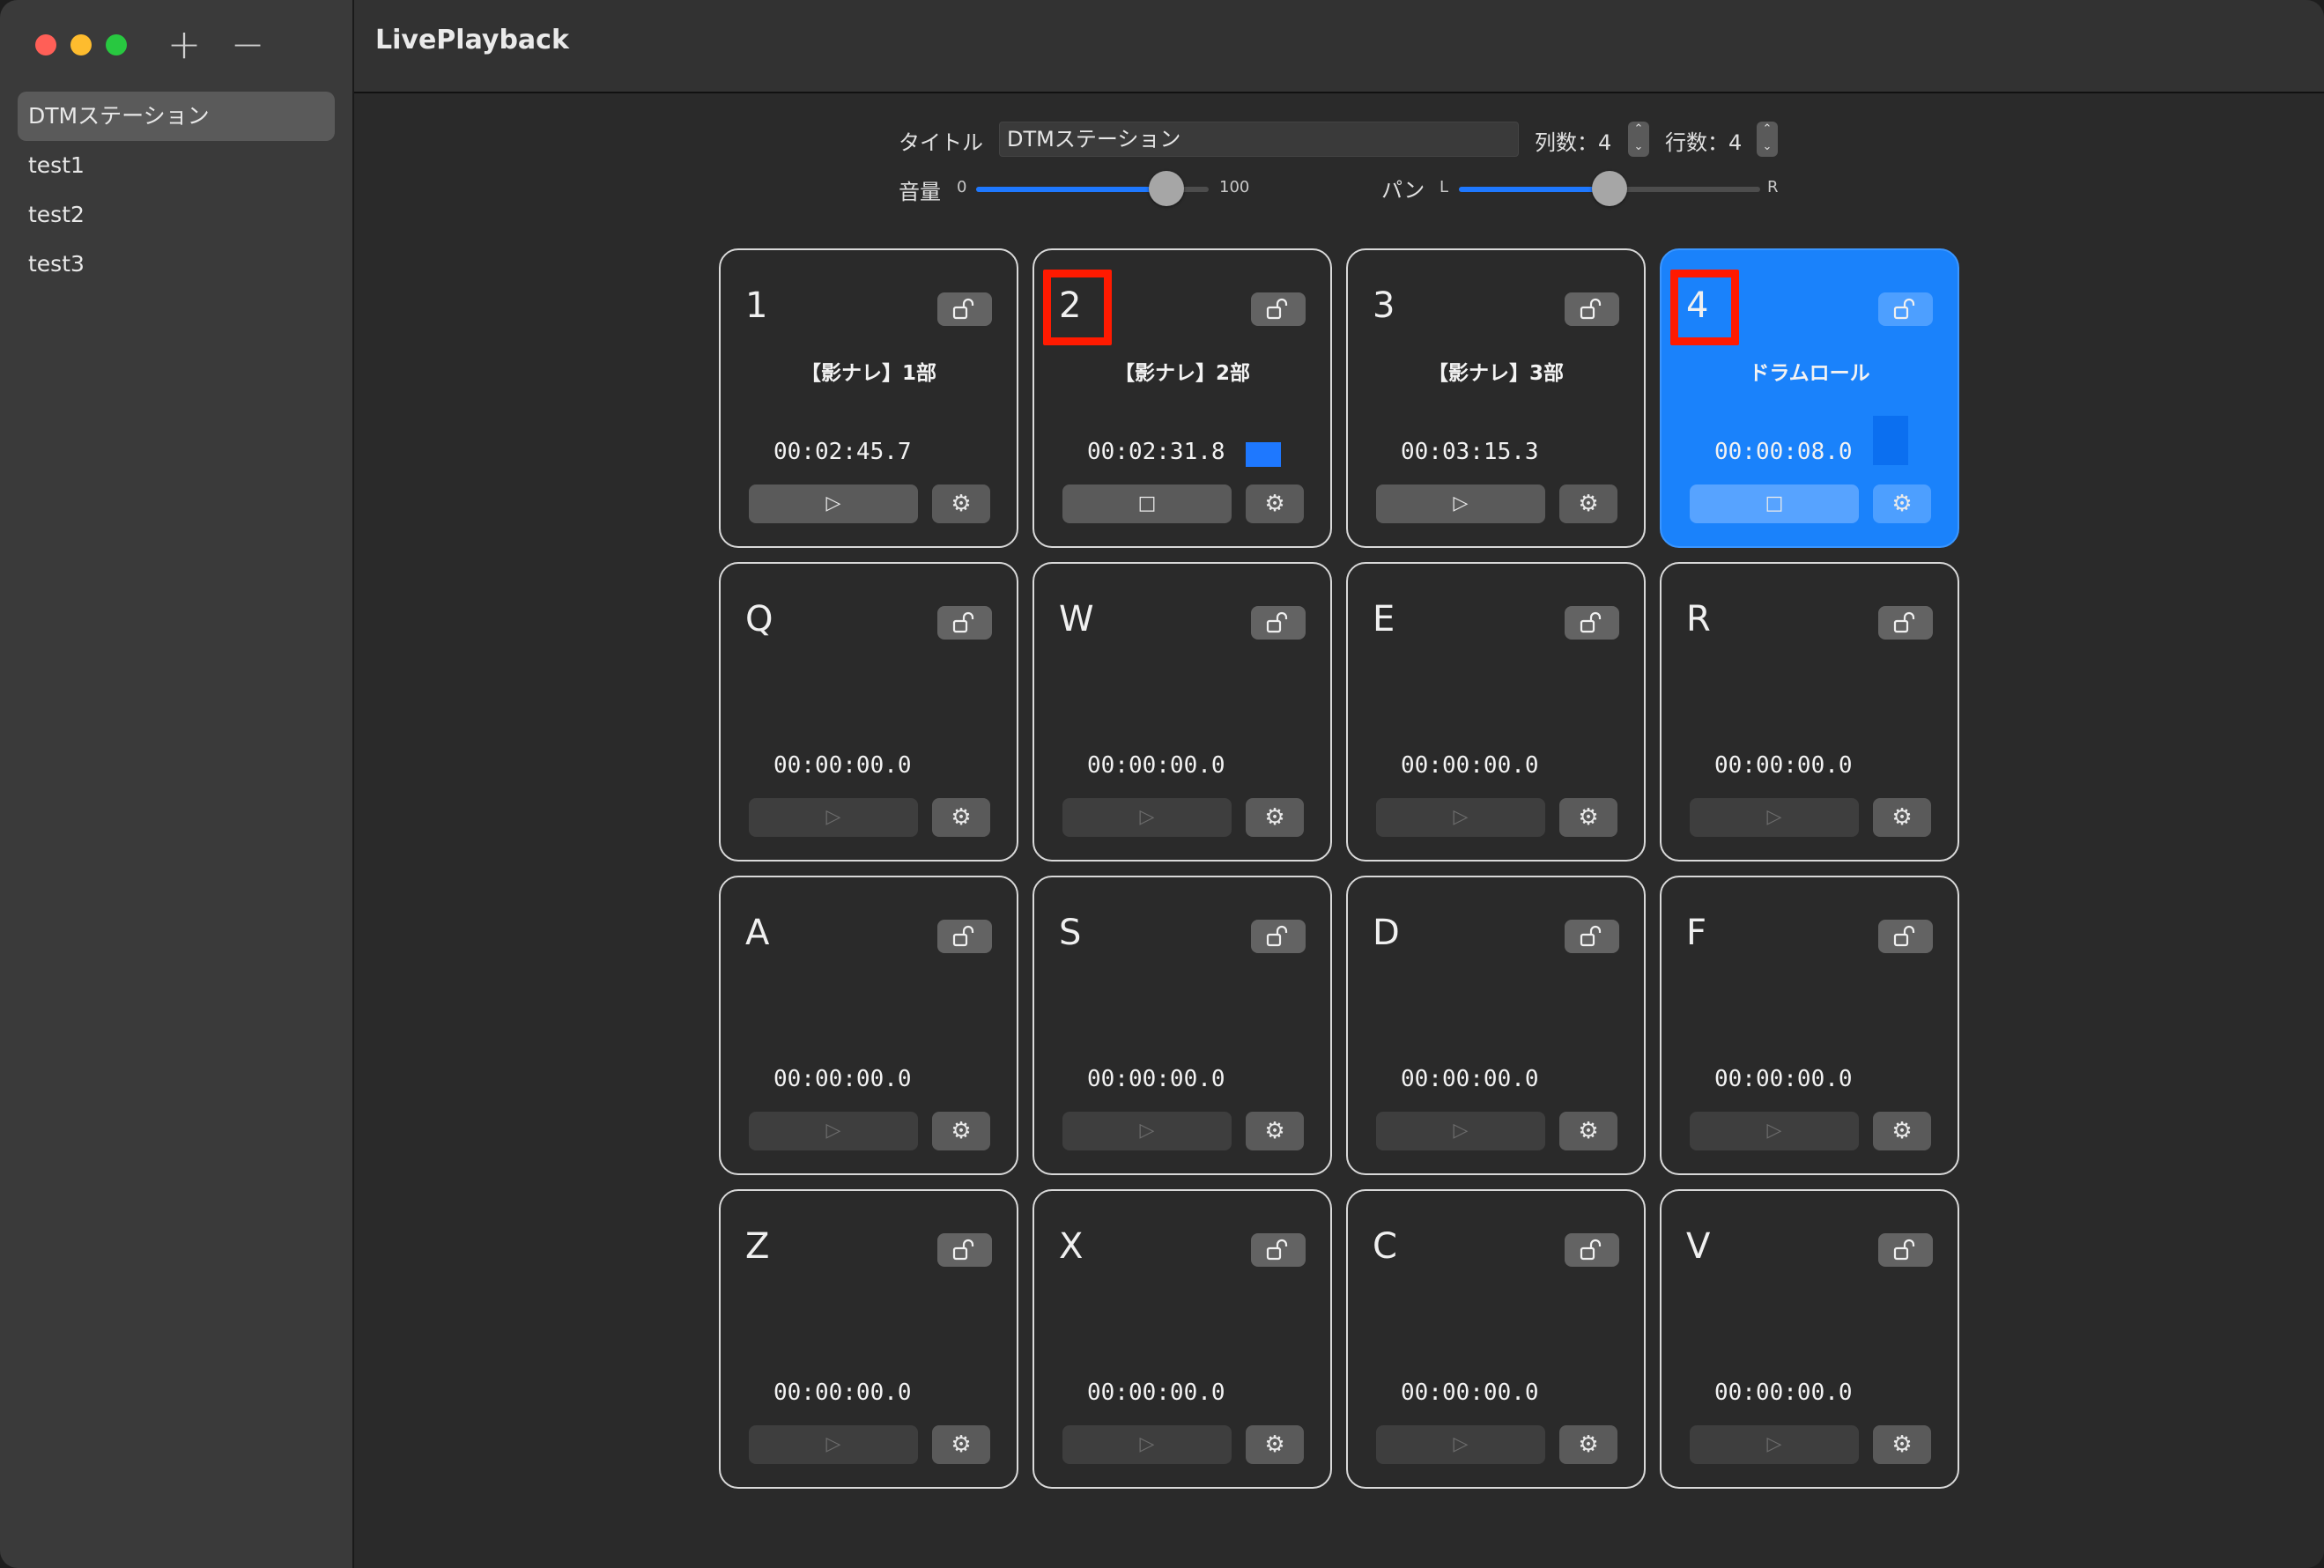  I want to click on pad-2: 2 【影ナレ】2部 00:02:31.8 □ ⚙, so click(1182, 398).